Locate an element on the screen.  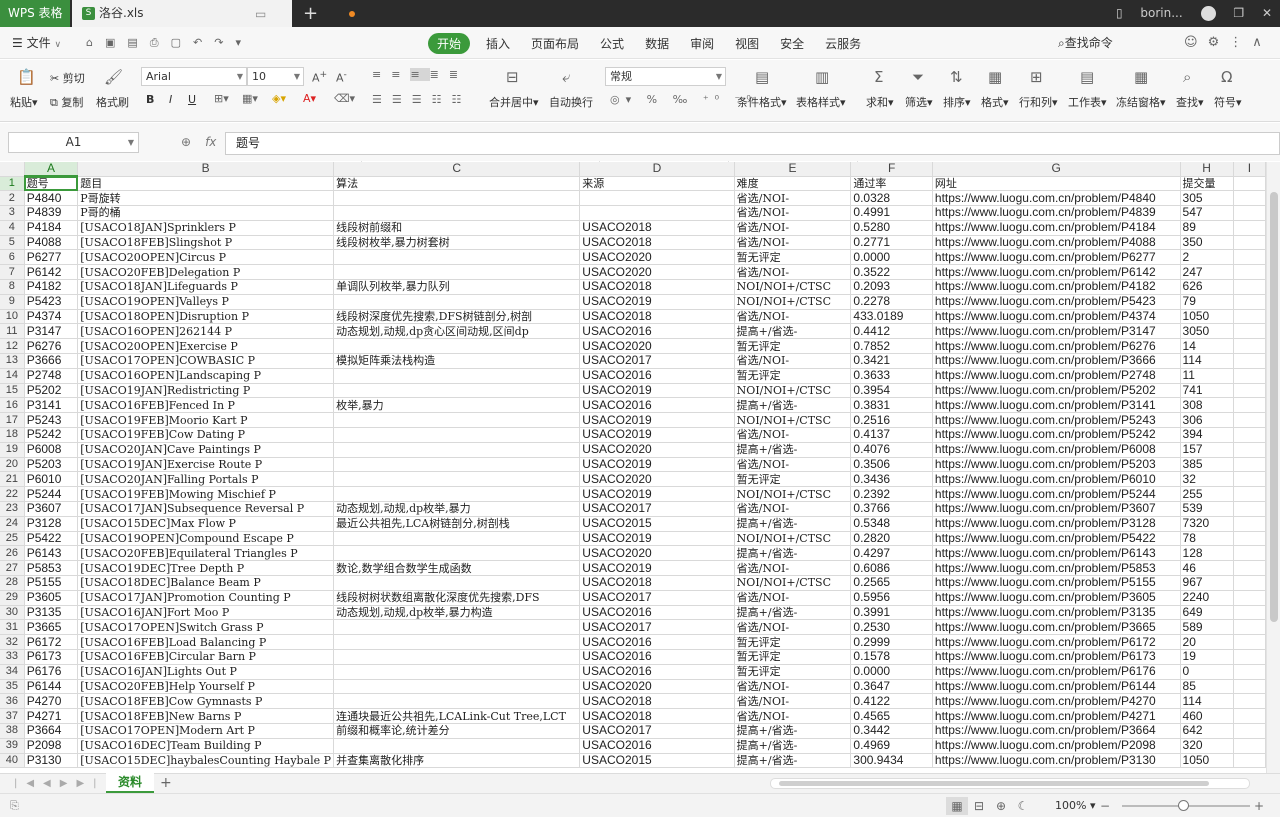
table-cell: 255 is located at coordinates (1207, 494).